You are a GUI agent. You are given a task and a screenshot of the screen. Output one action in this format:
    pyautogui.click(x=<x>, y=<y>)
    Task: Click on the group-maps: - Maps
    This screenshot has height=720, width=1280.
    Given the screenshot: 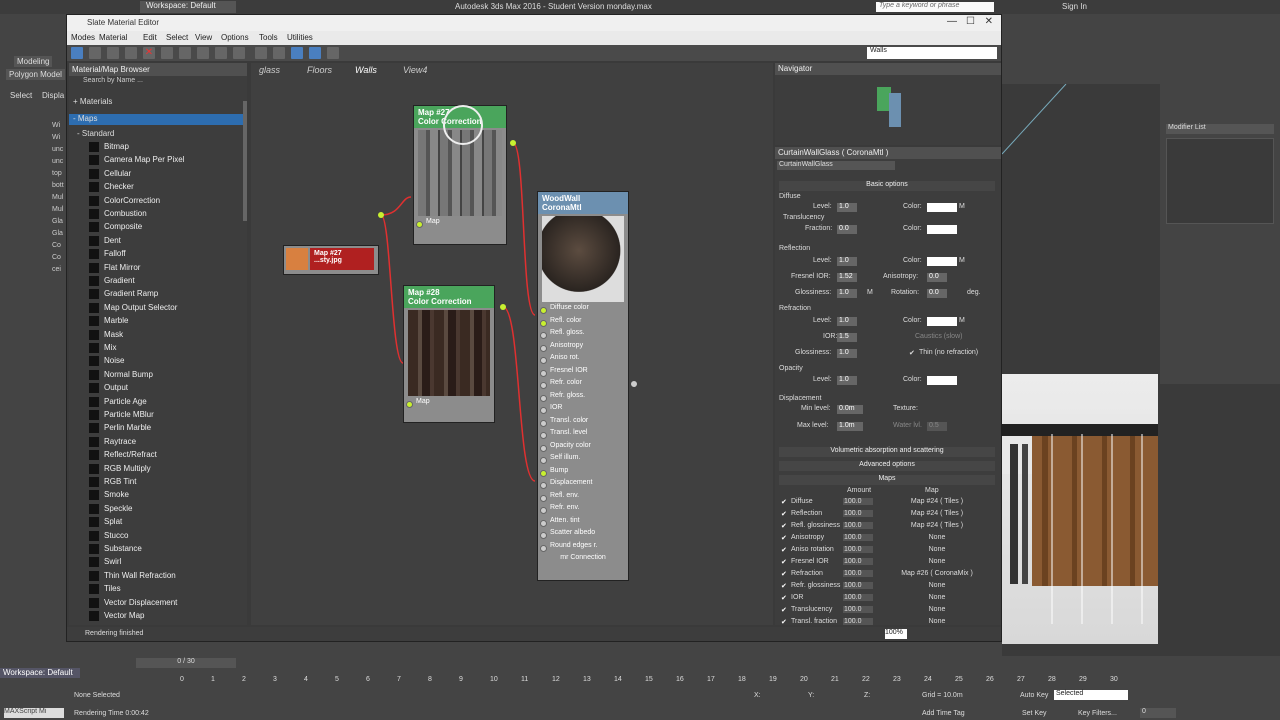 What is the action you would take?
    pyautogui.click(x=156, y=119)
    